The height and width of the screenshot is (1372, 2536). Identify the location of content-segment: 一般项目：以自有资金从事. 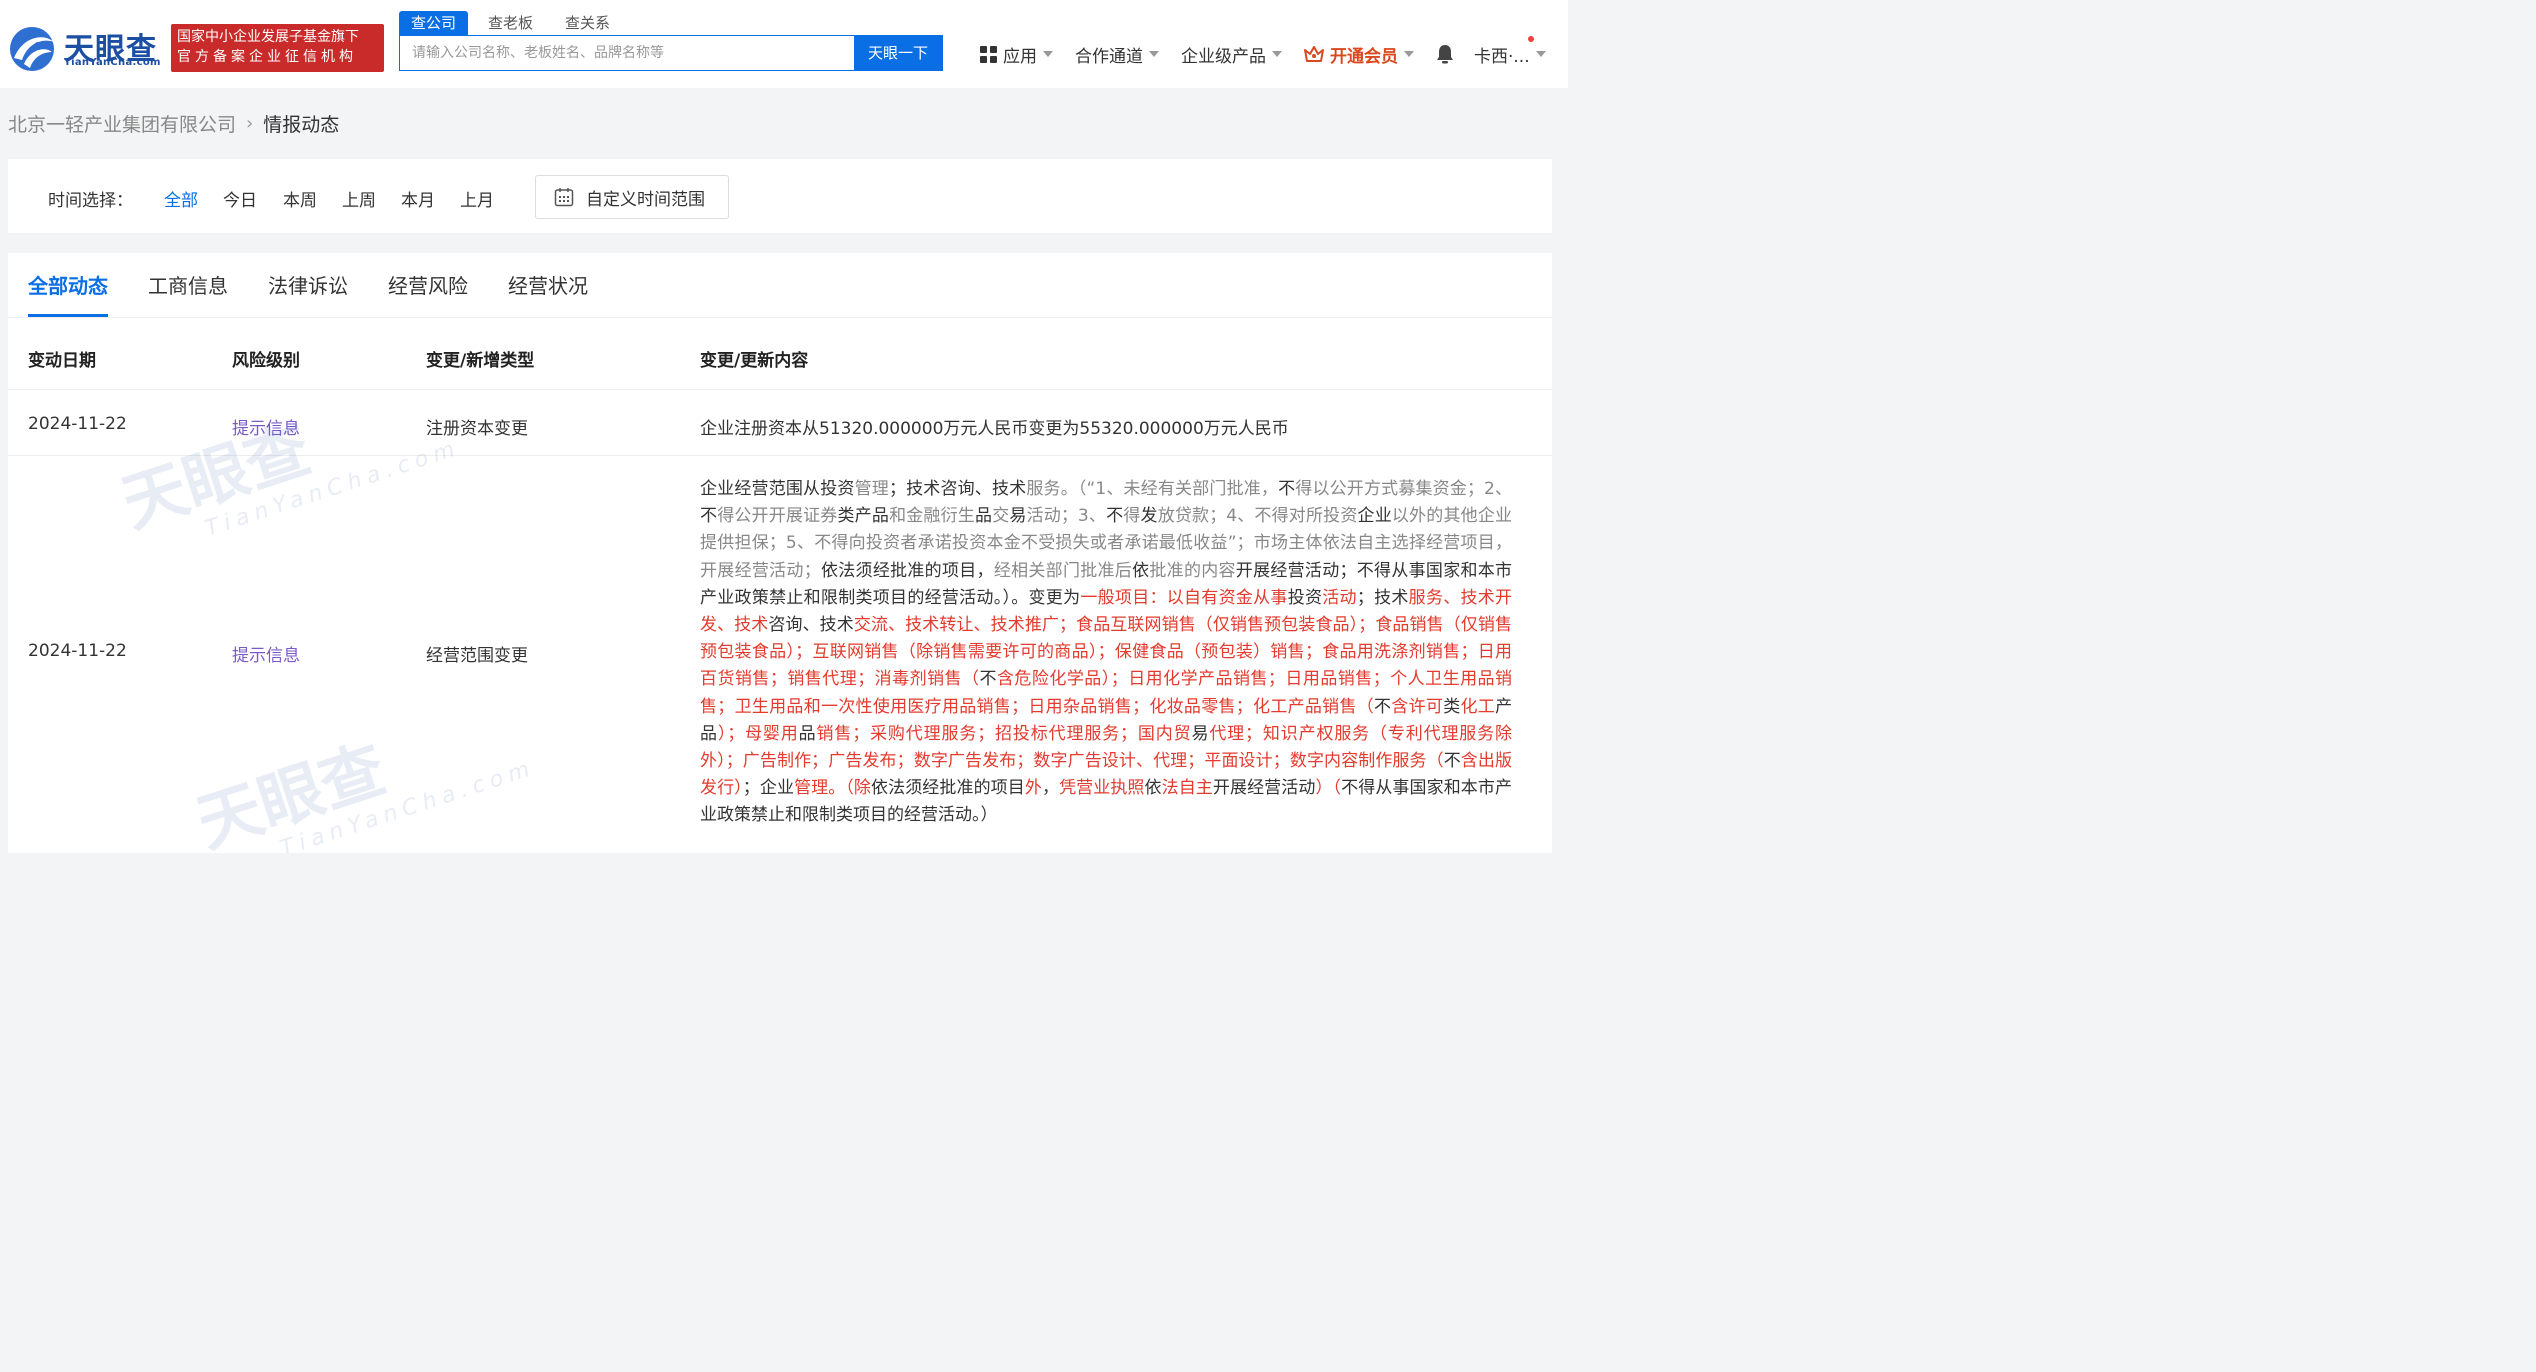
(1184, 597).